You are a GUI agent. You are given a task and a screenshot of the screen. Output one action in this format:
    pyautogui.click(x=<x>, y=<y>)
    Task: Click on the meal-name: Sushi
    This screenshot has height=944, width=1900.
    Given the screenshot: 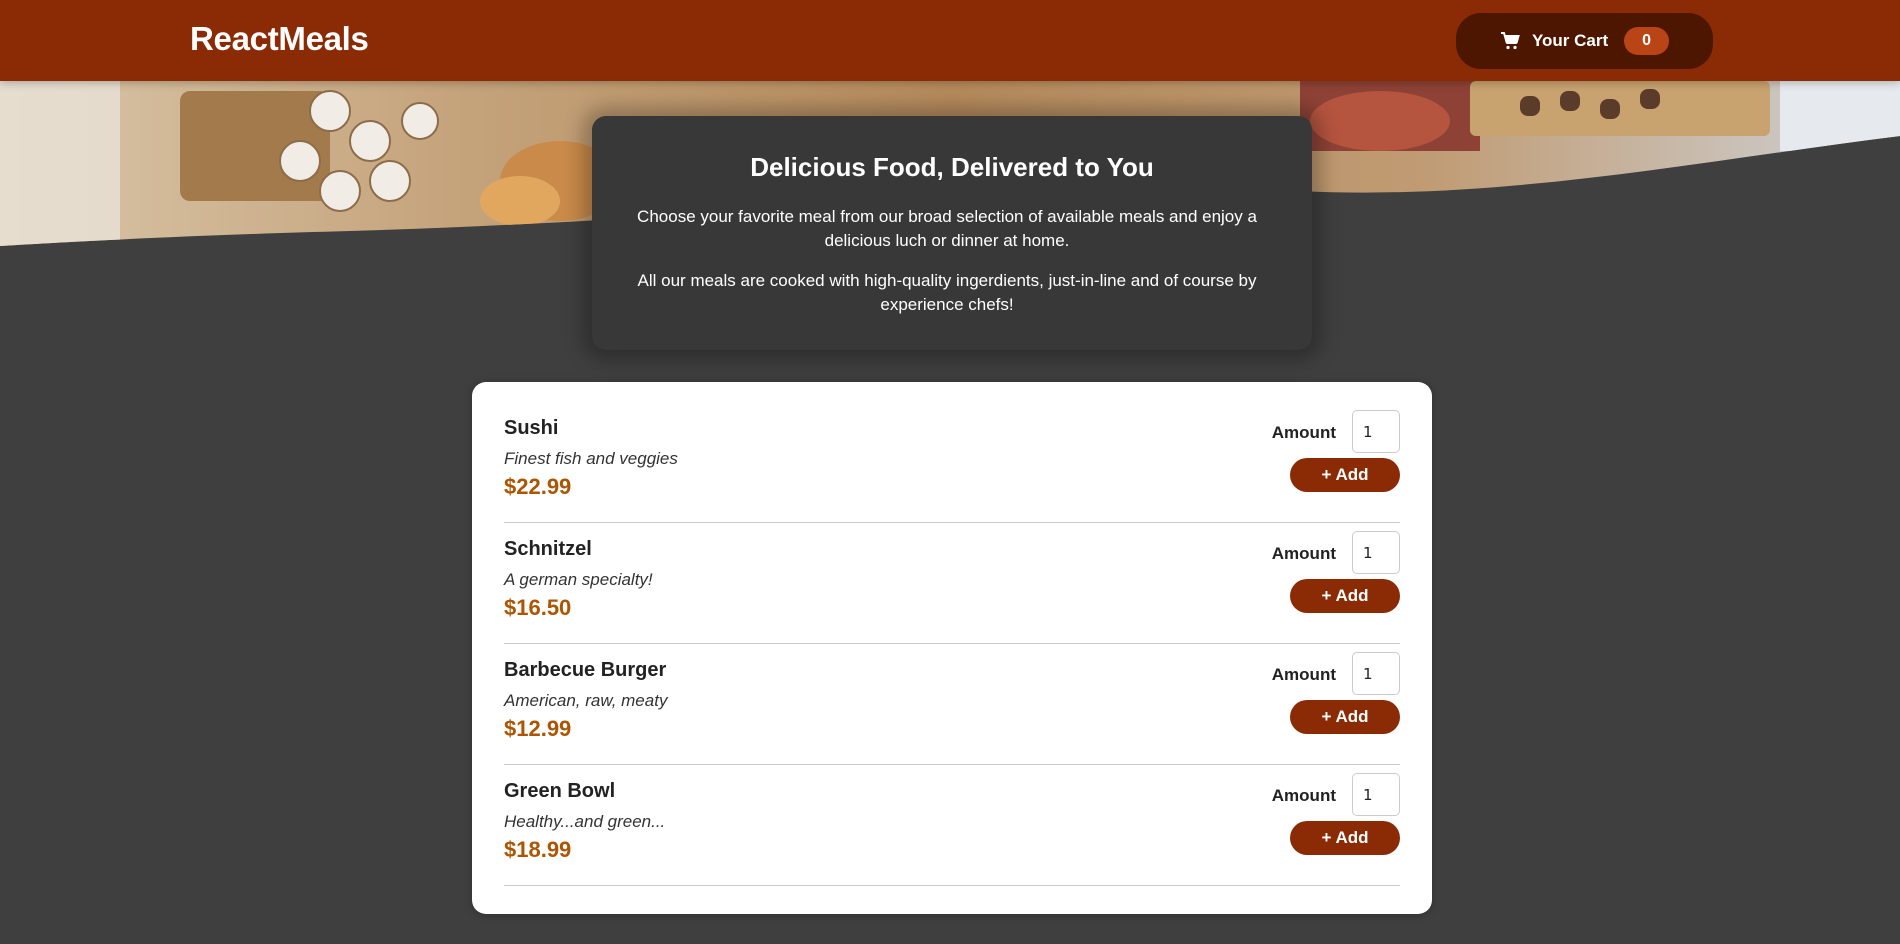 What is the action you would take?
    pyautogui.click(x=531, y=428)
    